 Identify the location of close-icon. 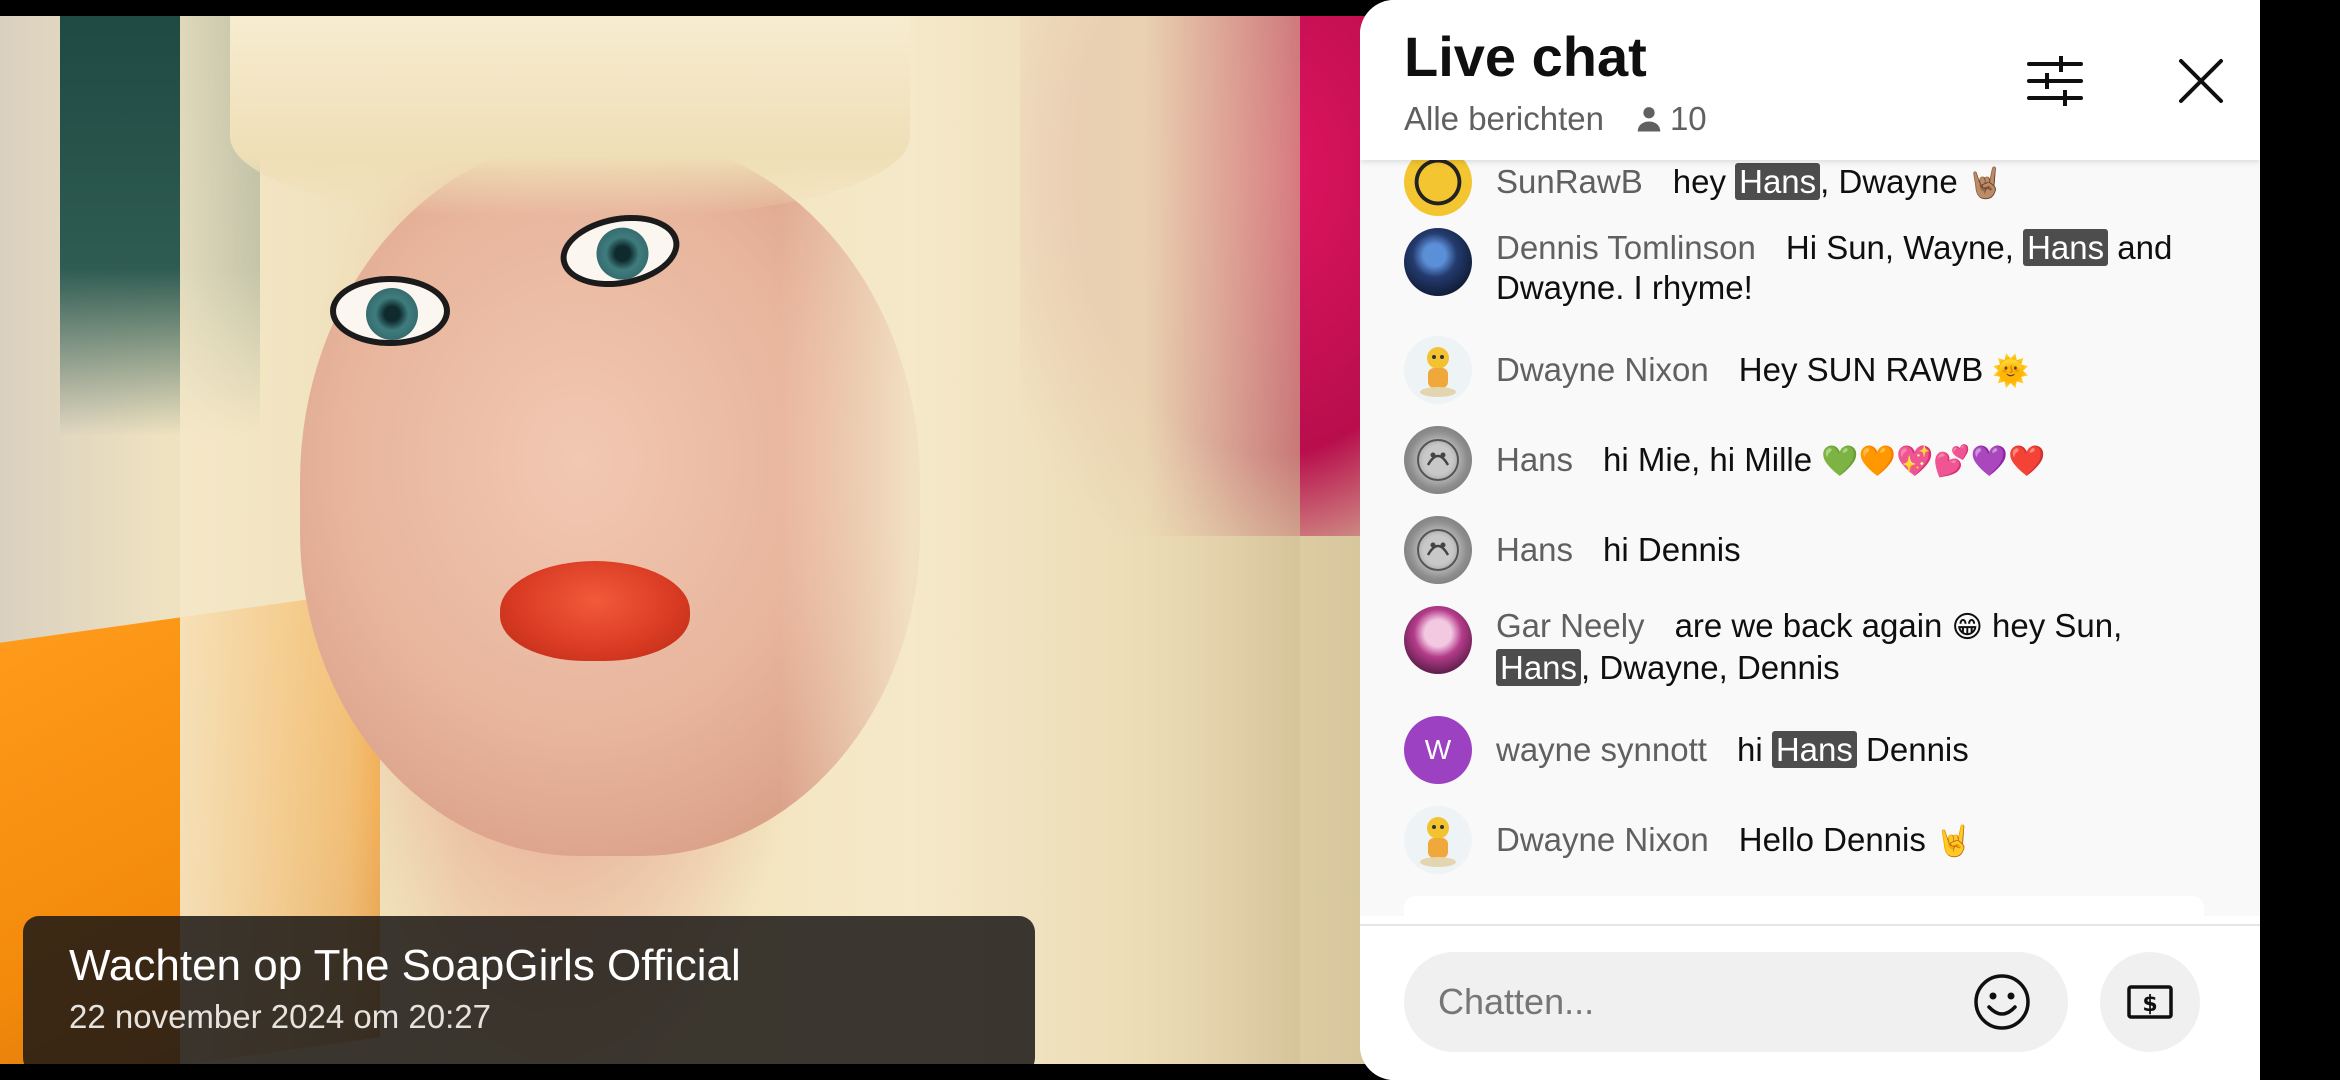
(2201, 81).